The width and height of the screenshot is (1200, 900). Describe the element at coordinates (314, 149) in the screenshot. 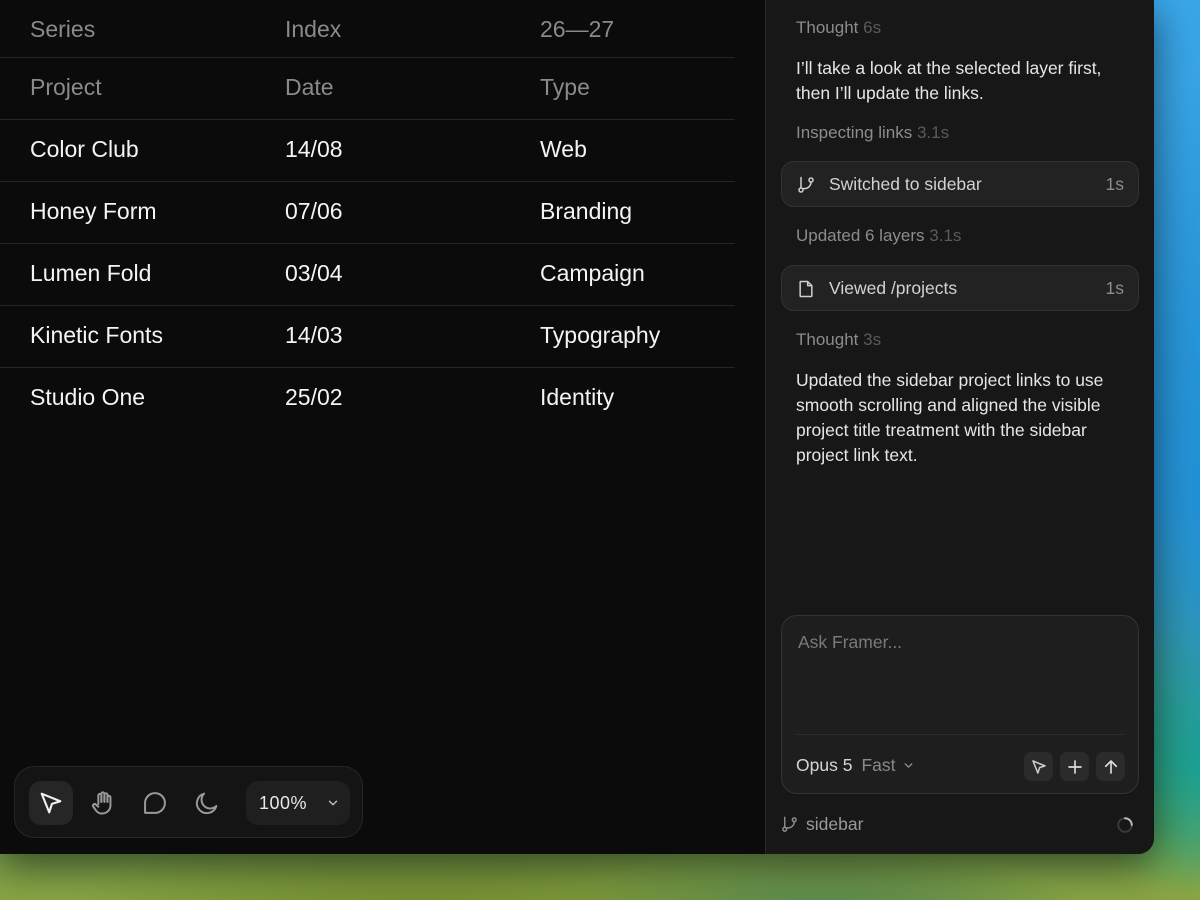

I see `project-date: 14/08` at that location.